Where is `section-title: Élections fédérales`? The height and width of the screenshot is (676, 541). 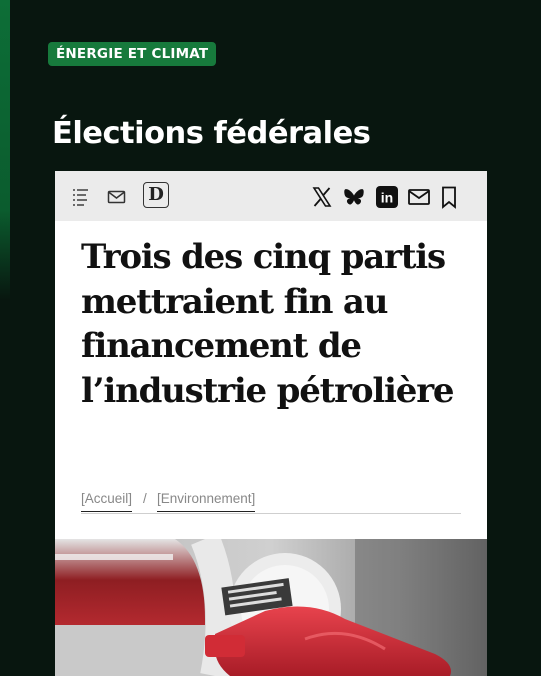
section-title: Élections fédérales is located at coordinates (211, 133).